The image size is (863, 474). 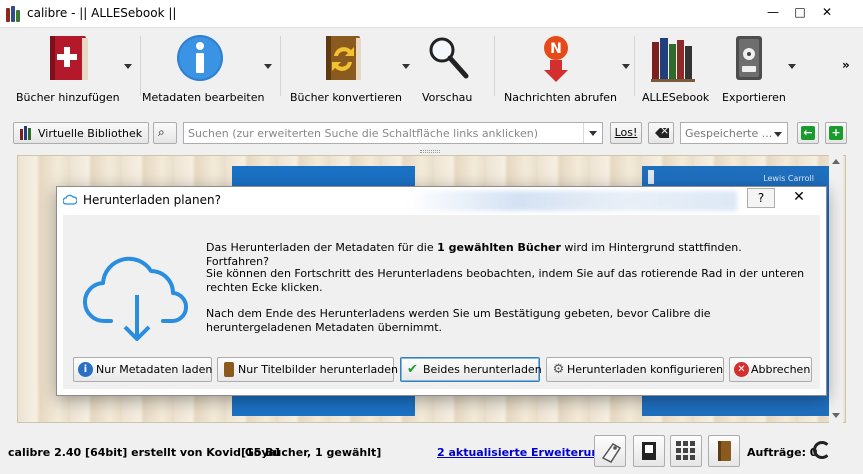 I want to click on minimize-button: —, so click(x=773, y=12).